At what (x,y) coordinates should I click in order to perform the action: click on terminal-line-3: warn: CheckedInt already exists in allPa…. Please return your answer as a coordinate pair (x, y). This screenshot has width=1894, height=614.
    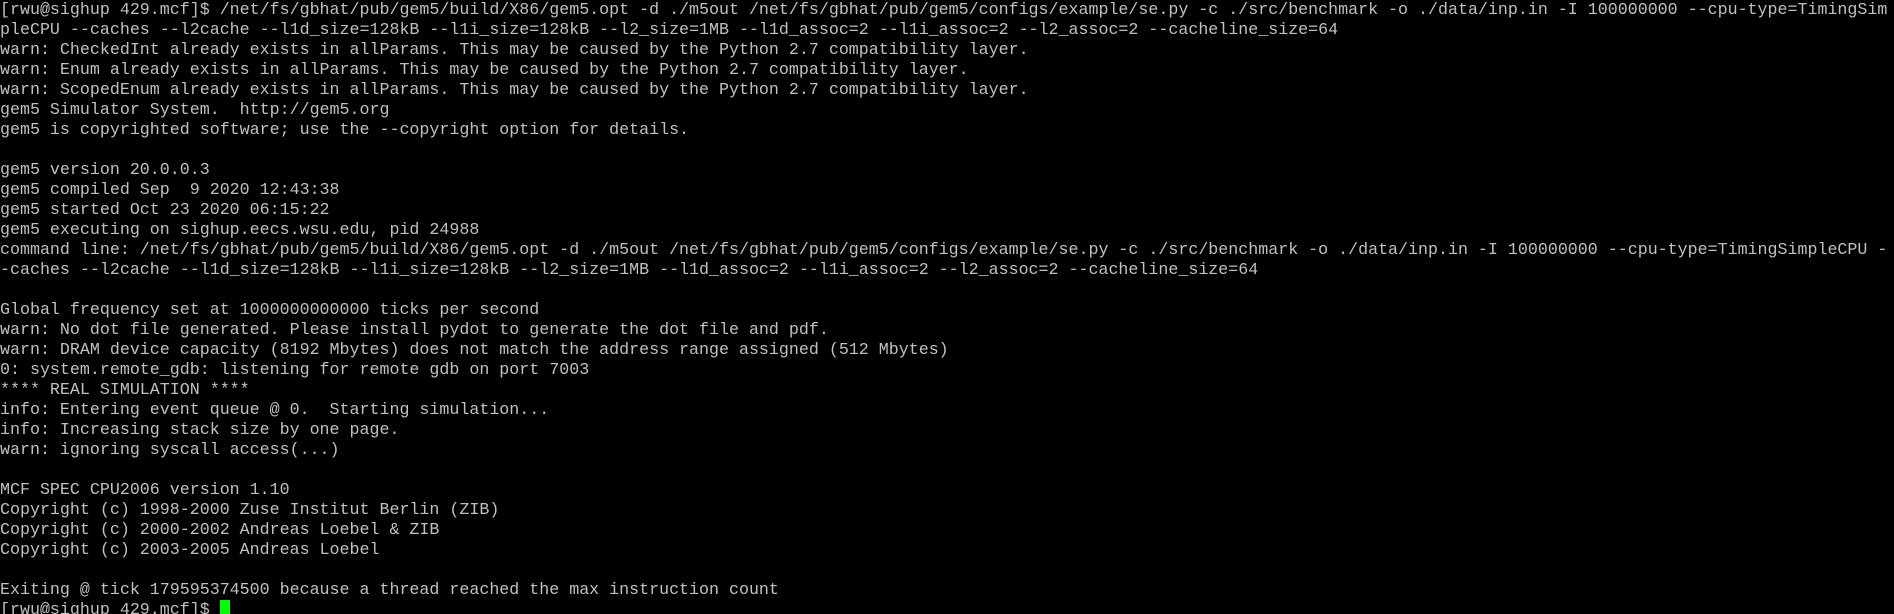
    Looking at the image, I should click on (514, 49).